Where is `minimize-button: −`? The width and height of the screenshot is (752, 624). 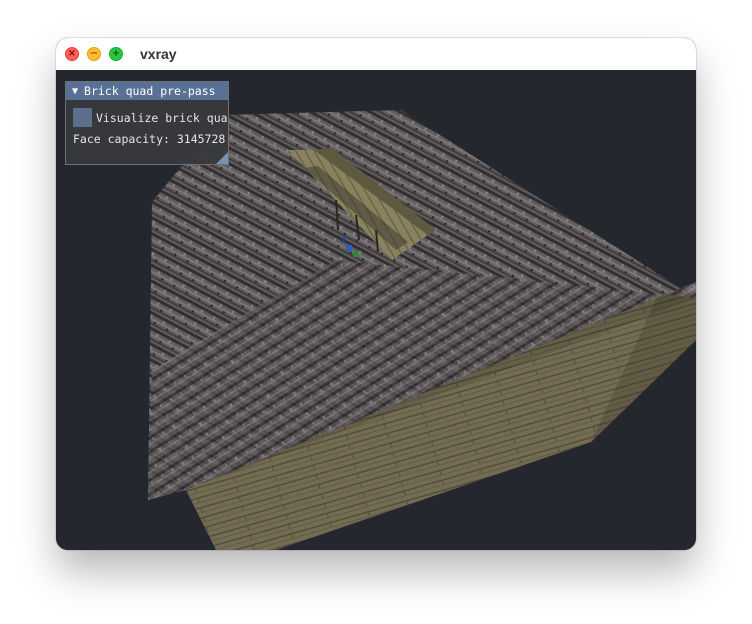
minimize-button: − is located at coordinates (94, 54).